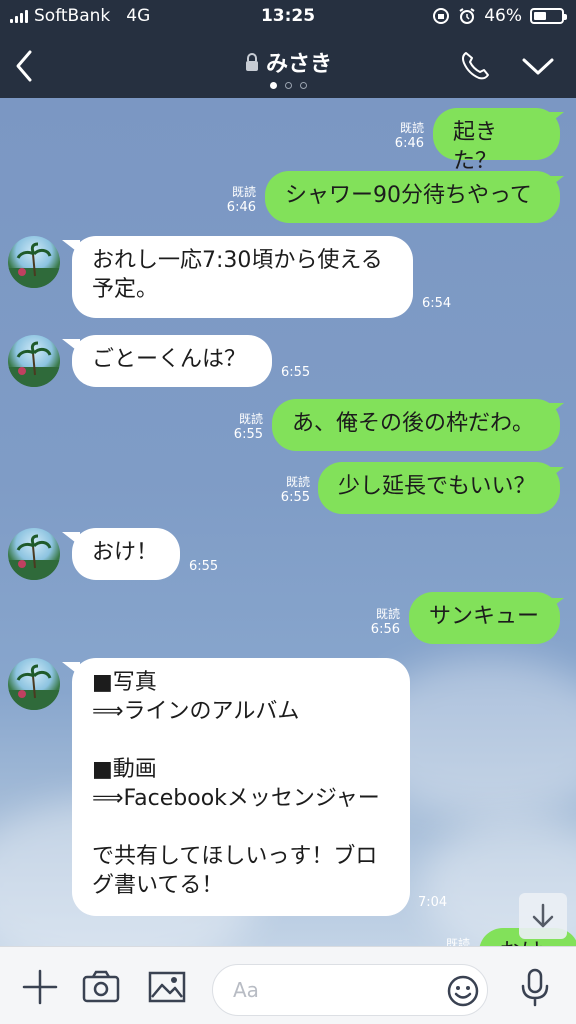 The image size is (576, 1024). I want to click on emoji-icon, so click(463, 991).